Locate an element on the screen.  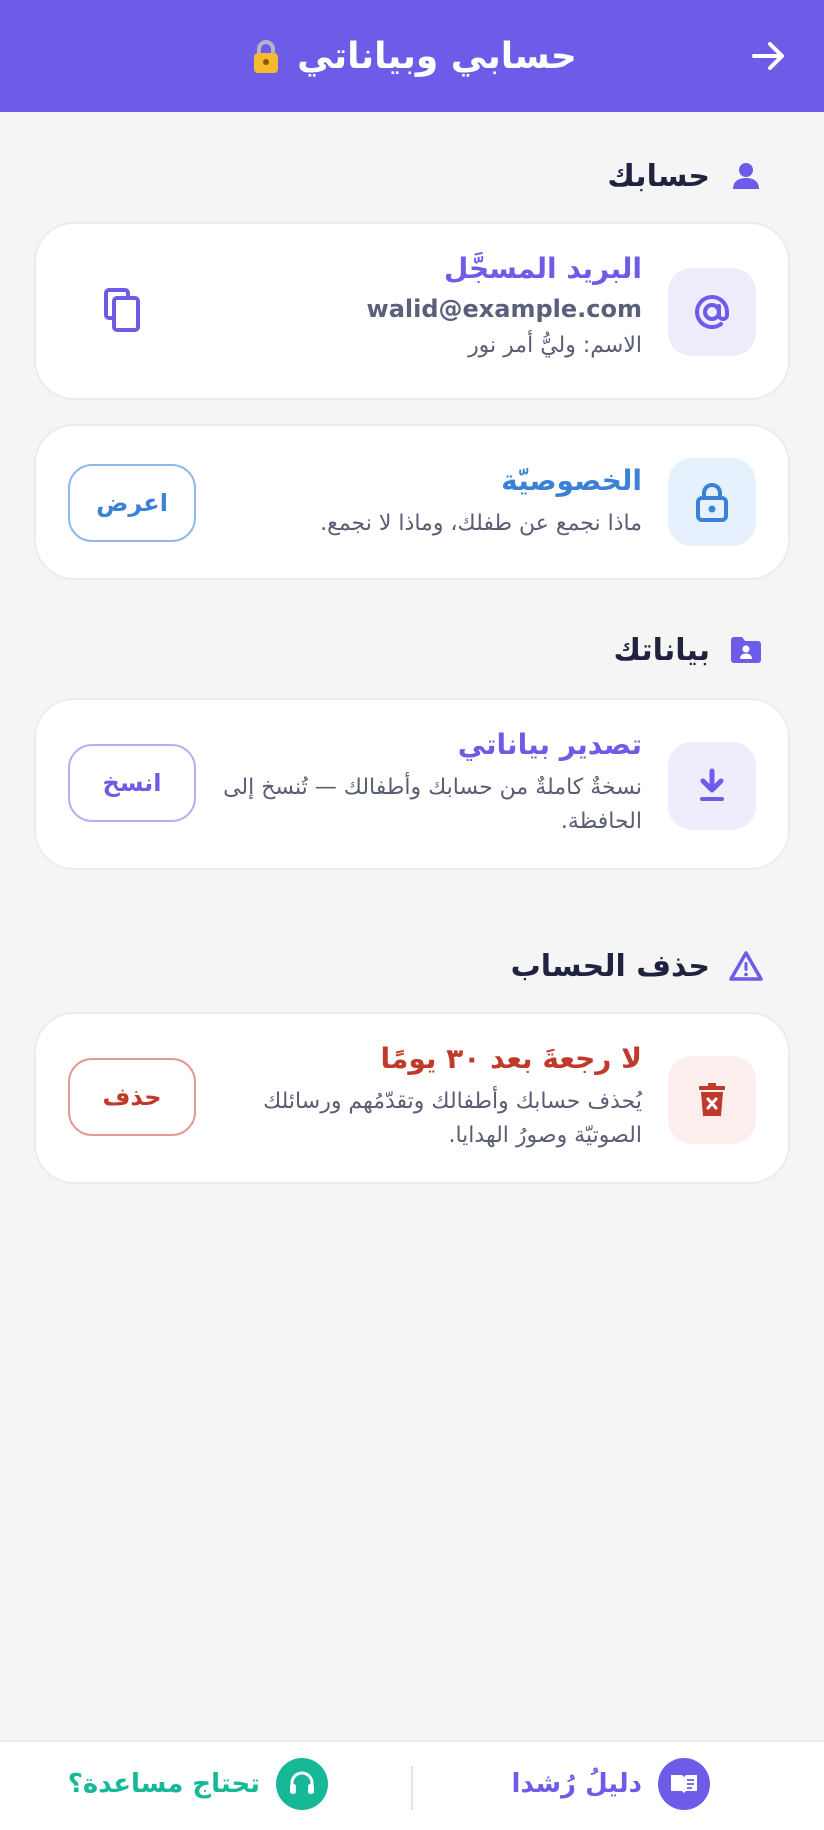
help-link: تحتاج مساعدة؟ is located at coordinates (198, 1784).